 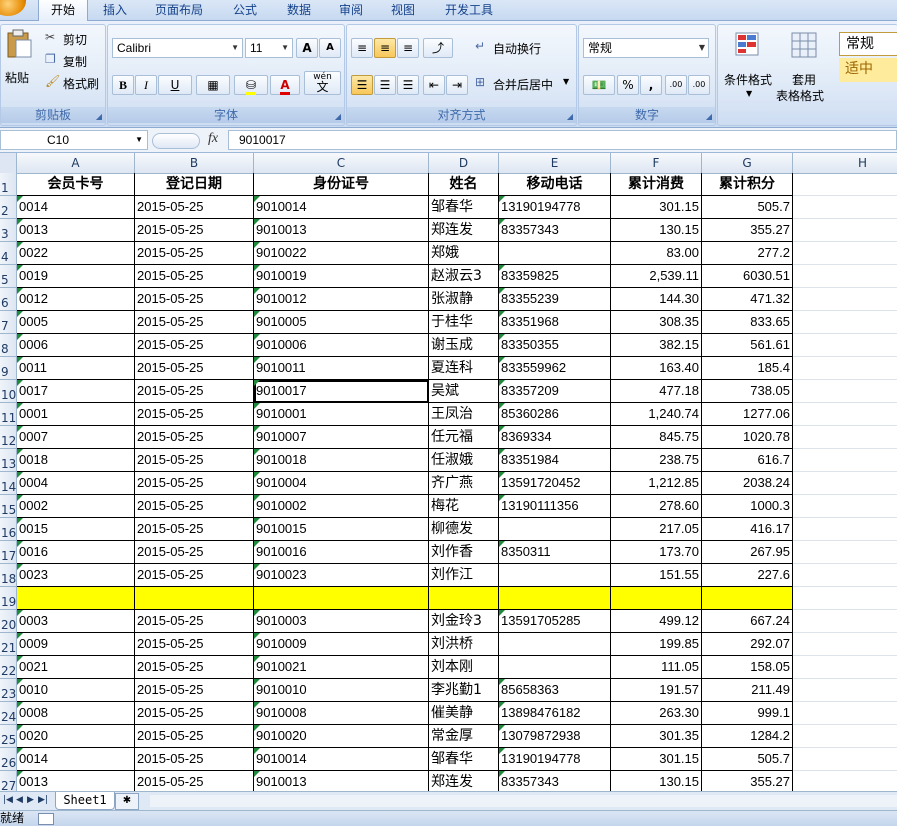 What do you see at coordinates (341, 690) in the screenshot?
I see `cell-c: 9010010` at bounding box center [341, 690].